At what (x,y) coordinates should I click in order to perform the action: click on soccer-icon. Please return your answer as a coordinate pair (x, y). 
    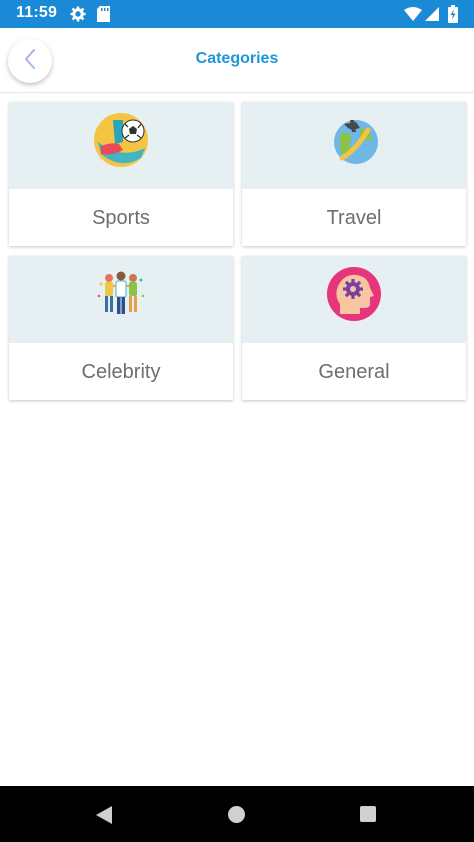
    Looking at the image, I should click on (121, 140).